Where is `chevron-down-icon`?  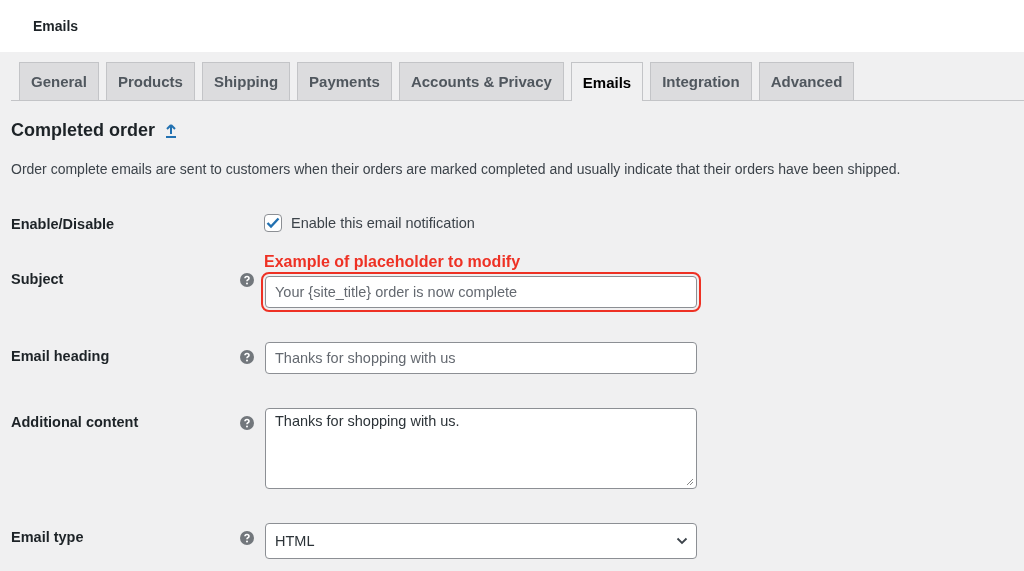
chevron-down-icon is located at coordinates (682, 541).